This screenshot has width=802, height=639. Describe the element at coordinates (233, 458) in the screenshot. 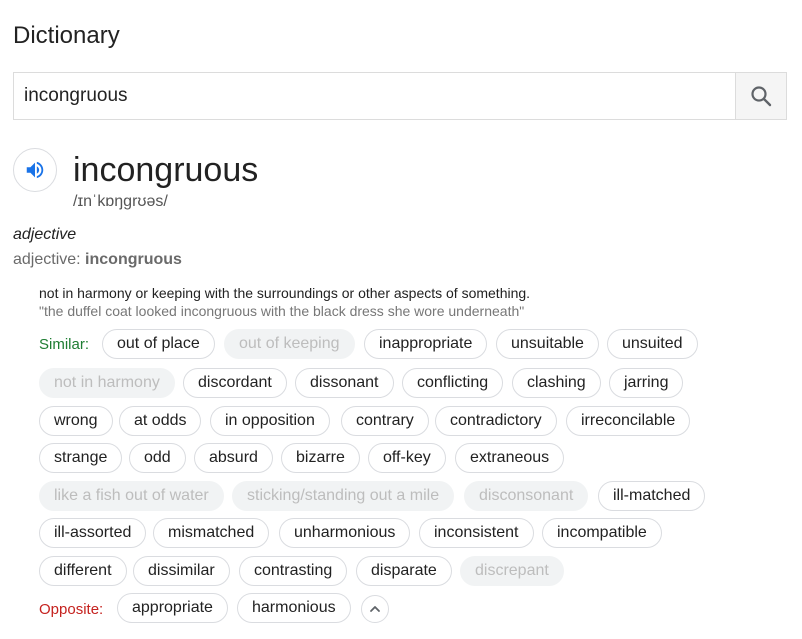

I see `similar-chip: absurd` at that location.